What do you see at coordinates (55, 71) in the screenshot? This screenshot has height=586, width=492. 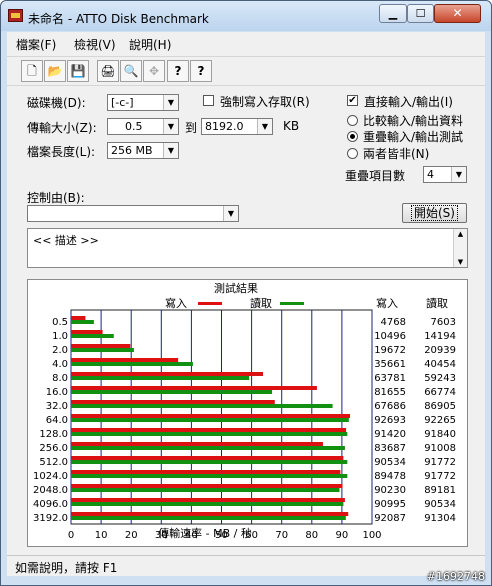 I see `open-icon: 📂` at bounding box center [55, 71].